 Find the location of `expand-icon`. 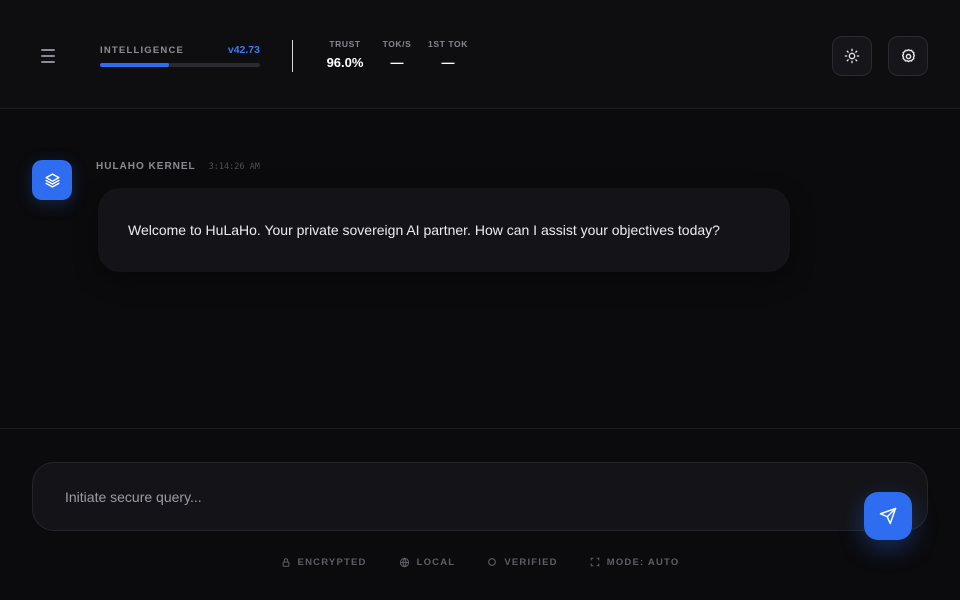

expand-icon is located at coordinates (595, 562).